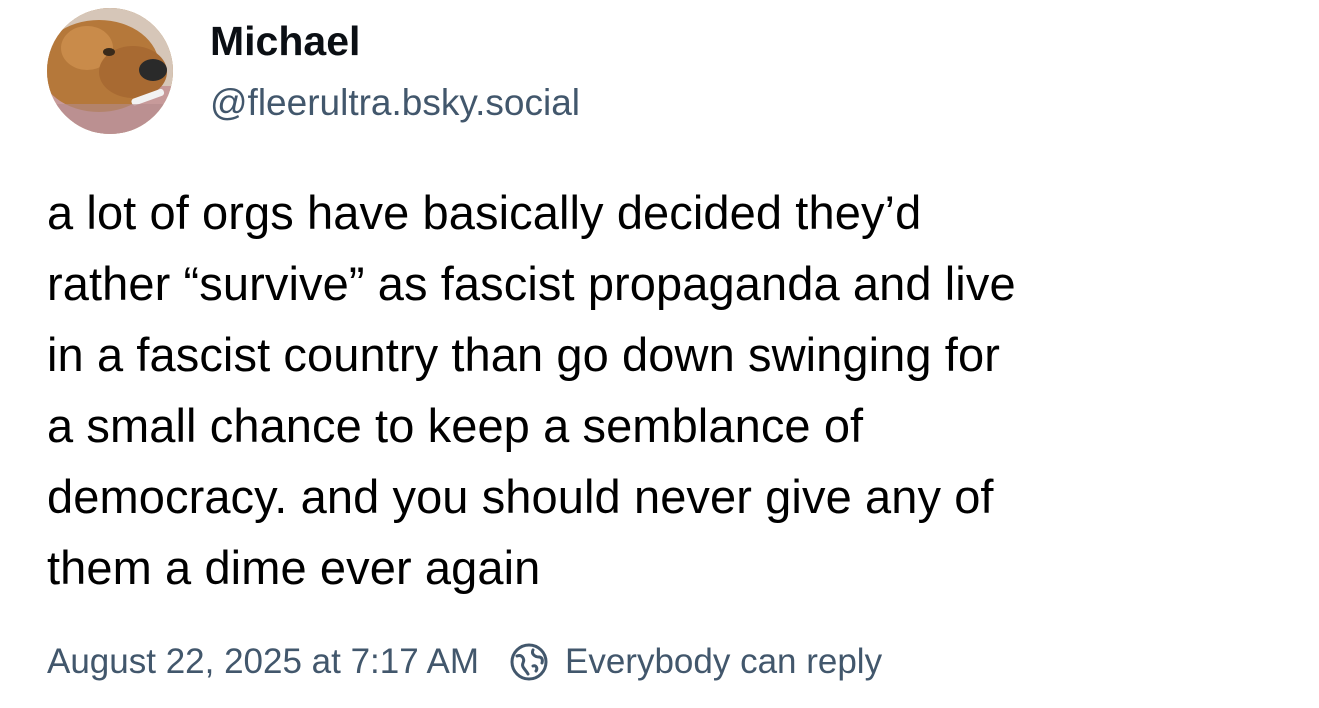 The image size is (1319, 708). Describe the element at coordinates (285, 41) in the screenshot. I see `author-display-name: Michael` at that location.